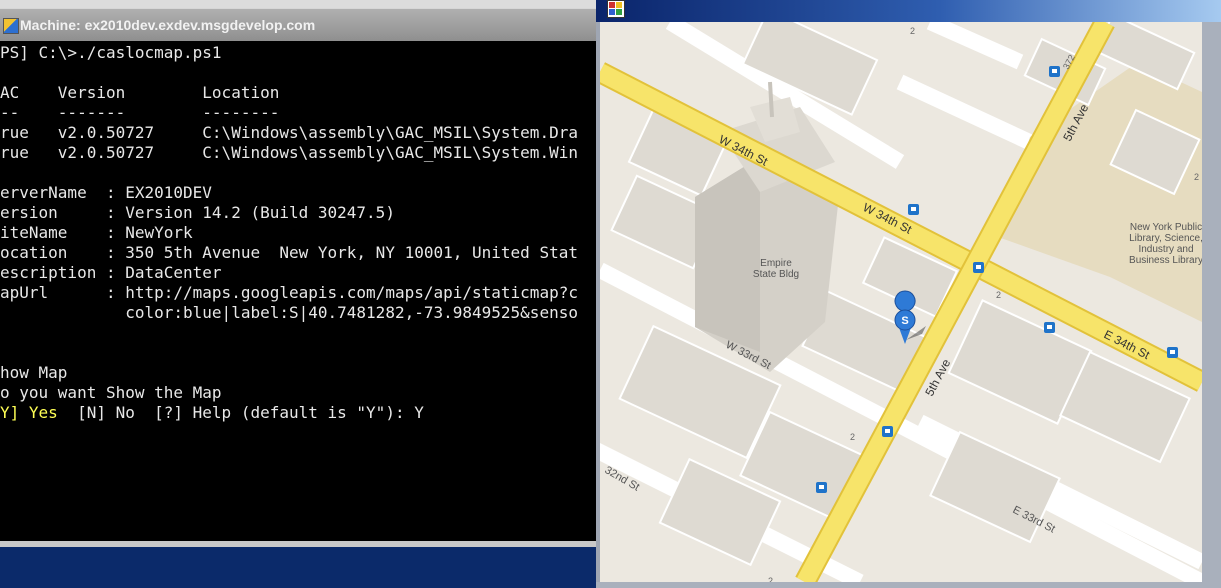  What do you see at coordinates (298, 567) in the screenshot?
I see `desktop-background` at bounding box center [298, 567].